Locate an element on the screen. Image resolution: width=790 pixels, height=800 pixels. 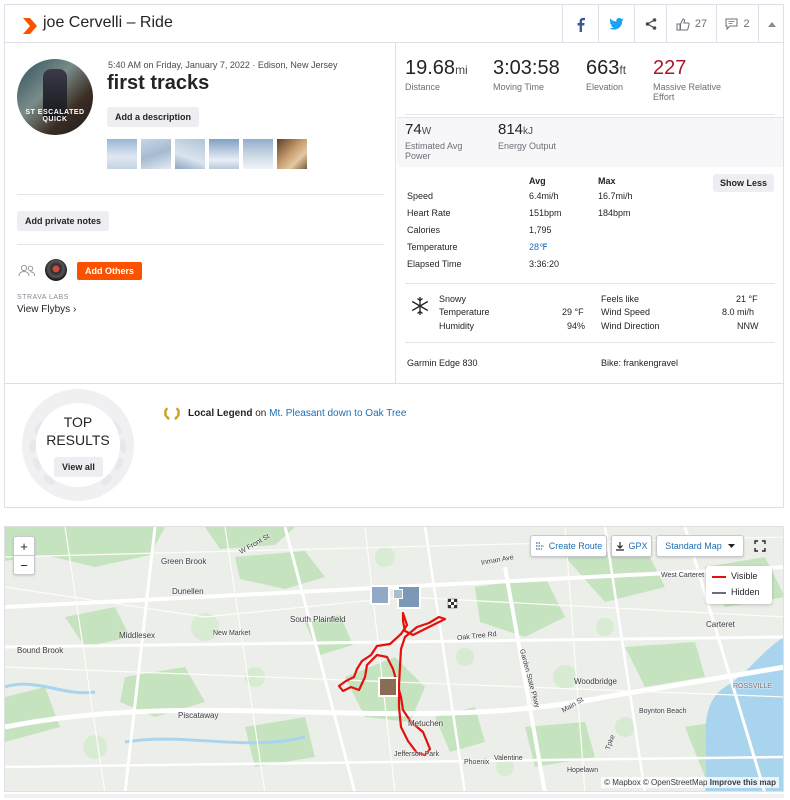
bike-name: Bike: frankengravel is located at coordinates (640, 363).